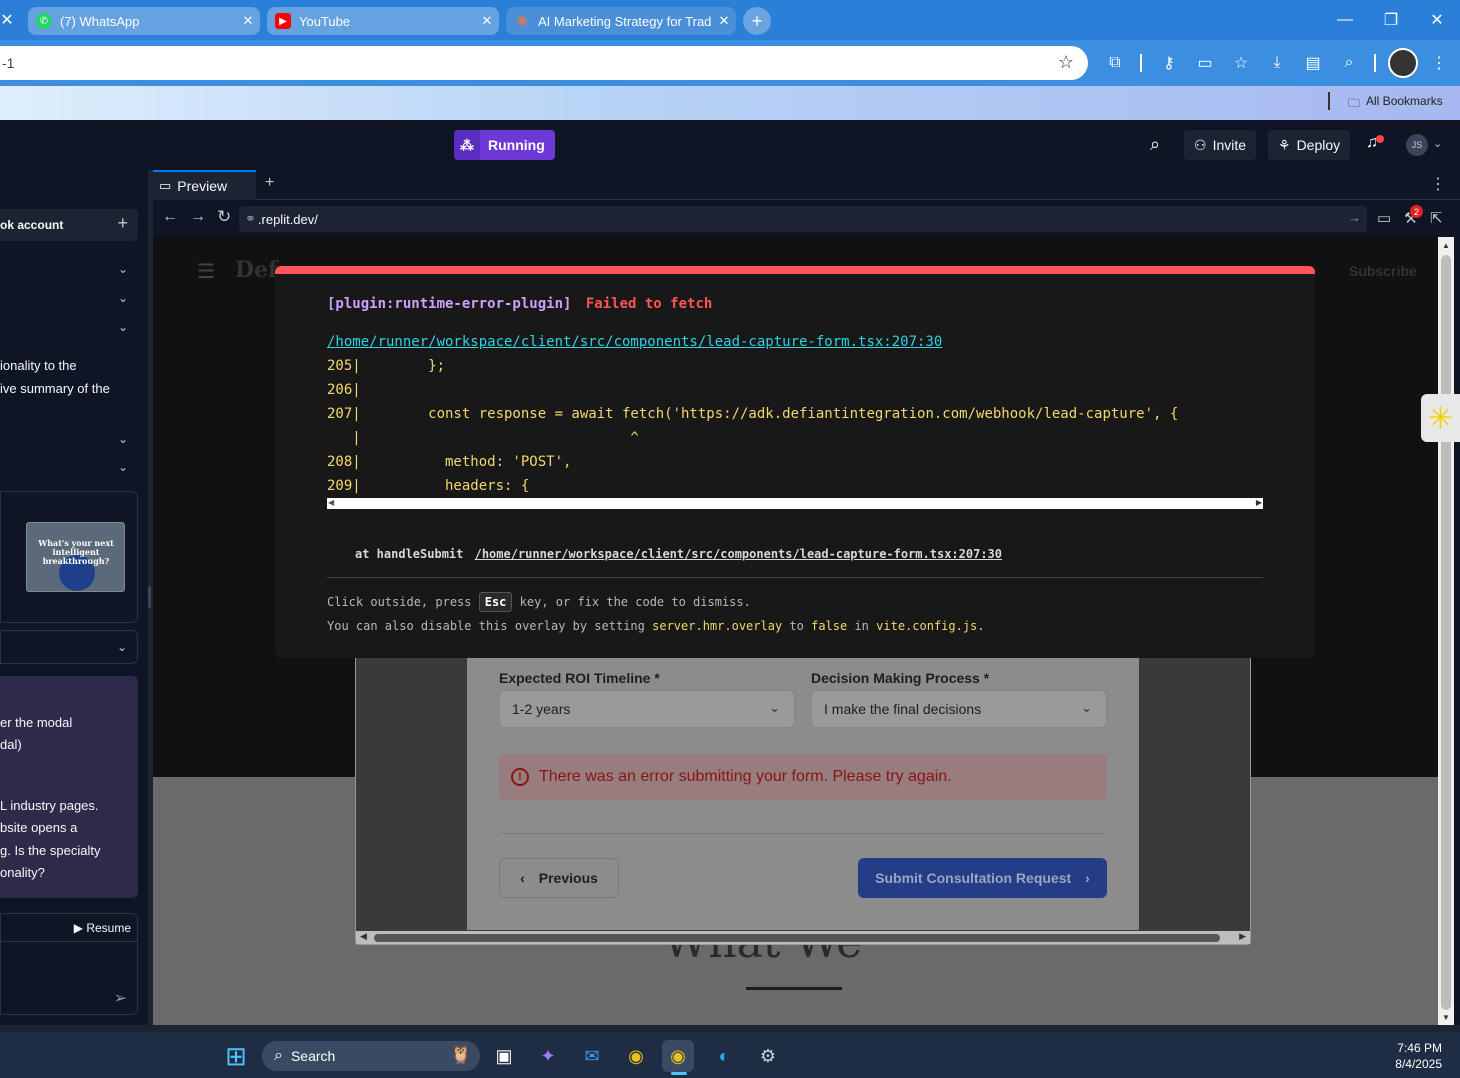 This screenshot has width=1460, height=1078. I want to click on plus-icon: +, so click(122, 223).